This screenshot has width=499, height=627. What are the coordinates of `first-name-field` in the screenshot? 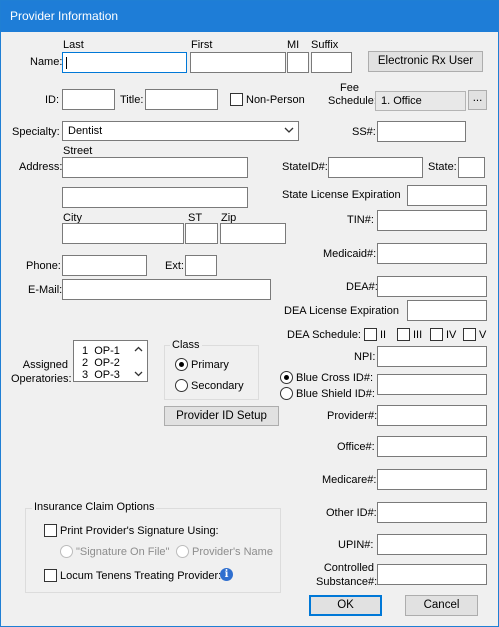 It's located at (238, 62).